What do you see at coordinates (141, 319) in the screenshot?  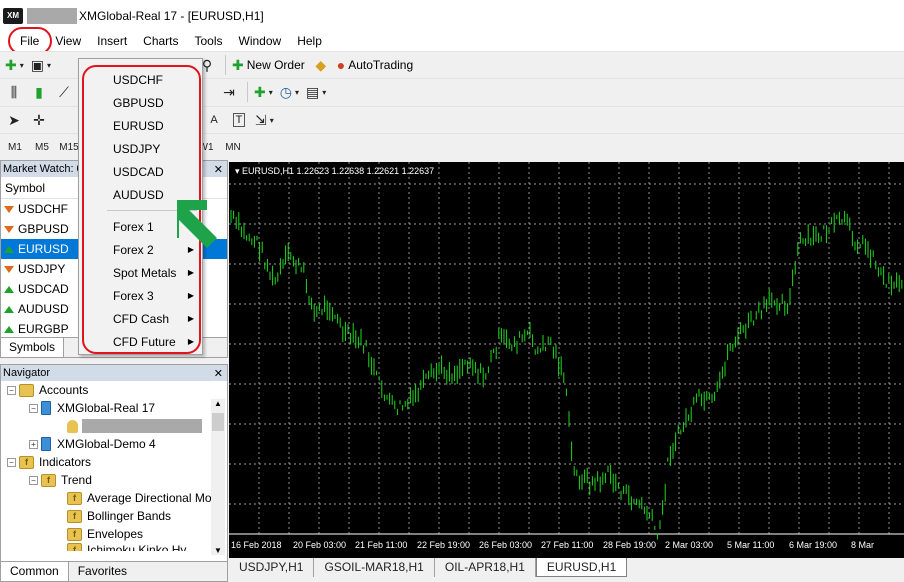 I see `menu-item-cfd-cash: CFD Cash` at bounding box center [141, 319].